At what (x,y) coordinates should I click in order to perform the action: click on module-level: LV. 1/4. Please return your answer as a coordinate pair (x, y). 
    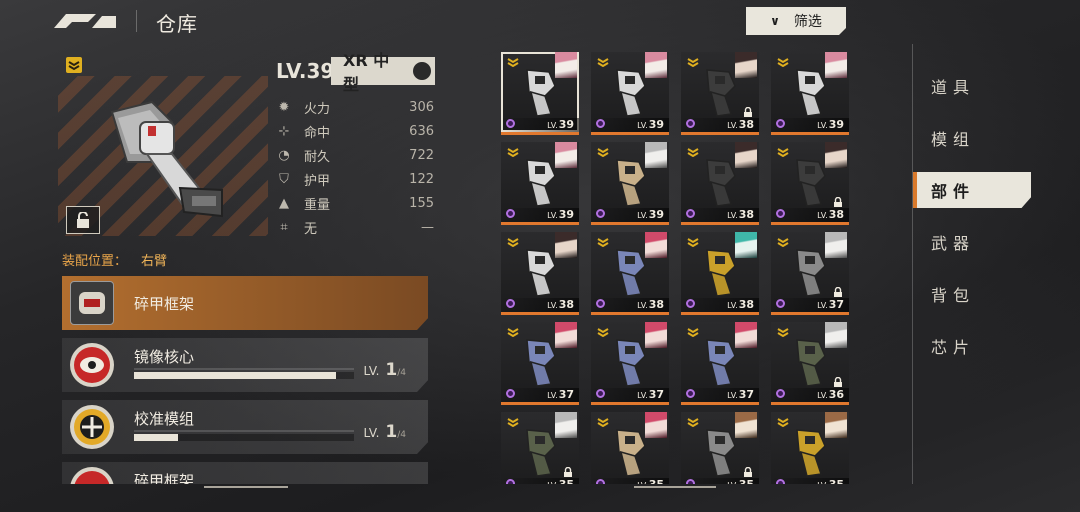
    Looking at the image, I should click on (385, 370).